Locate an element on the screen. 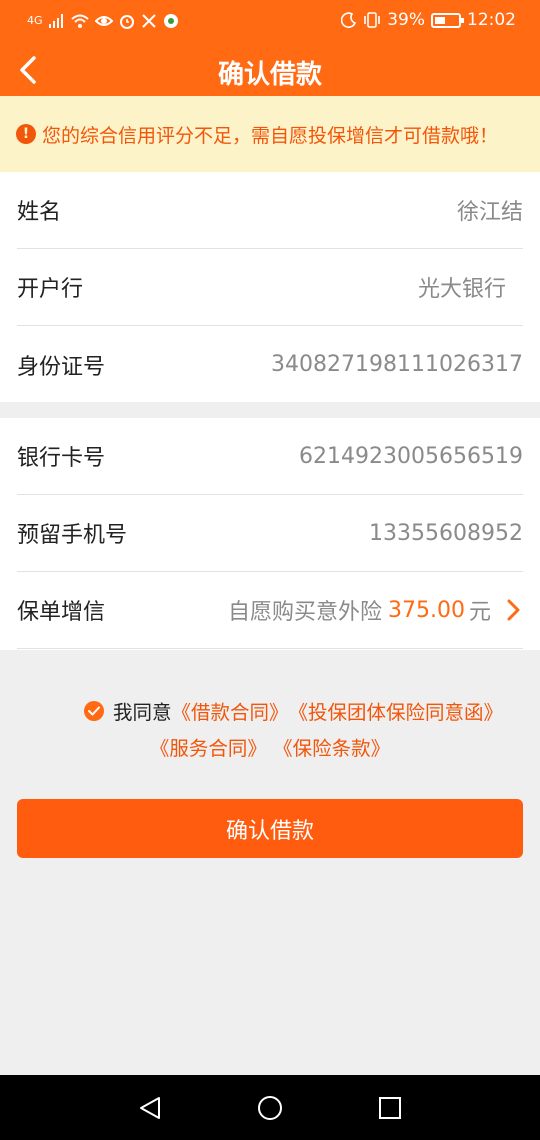  name-row: 姓名 徐江结 is located at coordinates (270, 210).